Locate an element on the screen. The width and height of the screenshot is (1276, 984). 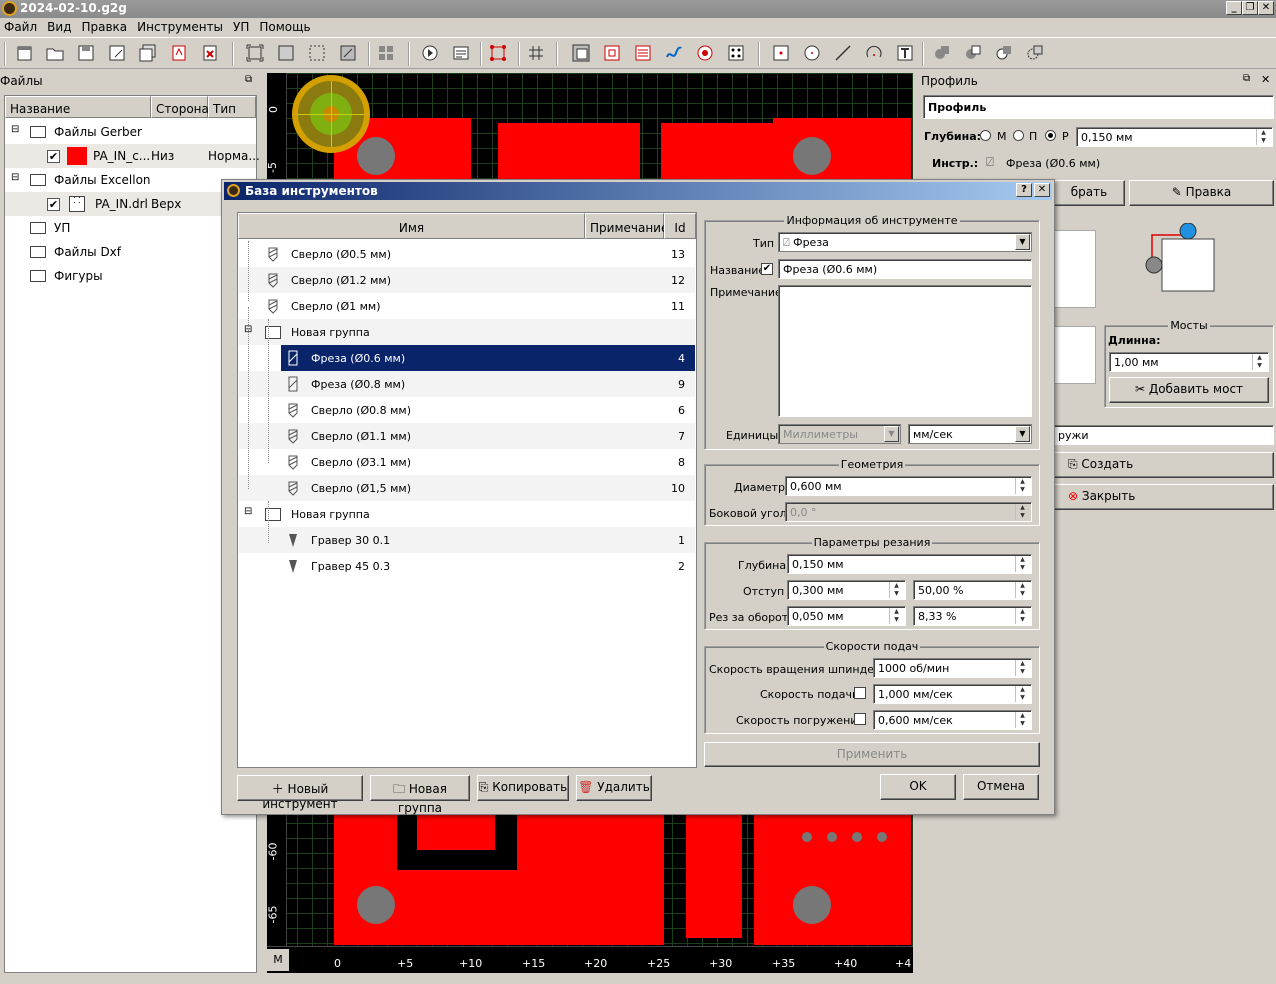
menu-tools: Инструменты is located at coordinates (181, 26).